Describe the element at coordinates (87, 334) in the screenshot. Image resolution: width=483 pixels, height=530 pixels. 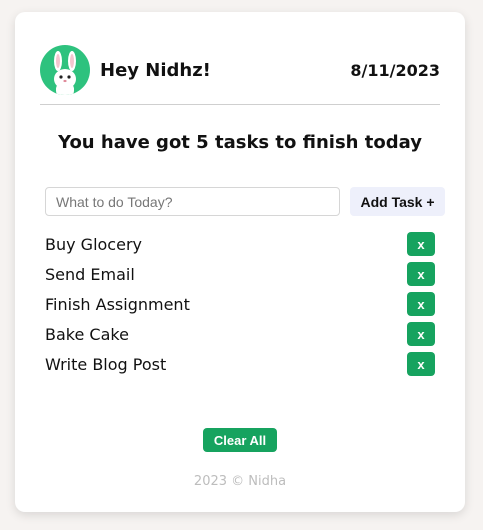
I see `task-text: Bake Cake` at that location.